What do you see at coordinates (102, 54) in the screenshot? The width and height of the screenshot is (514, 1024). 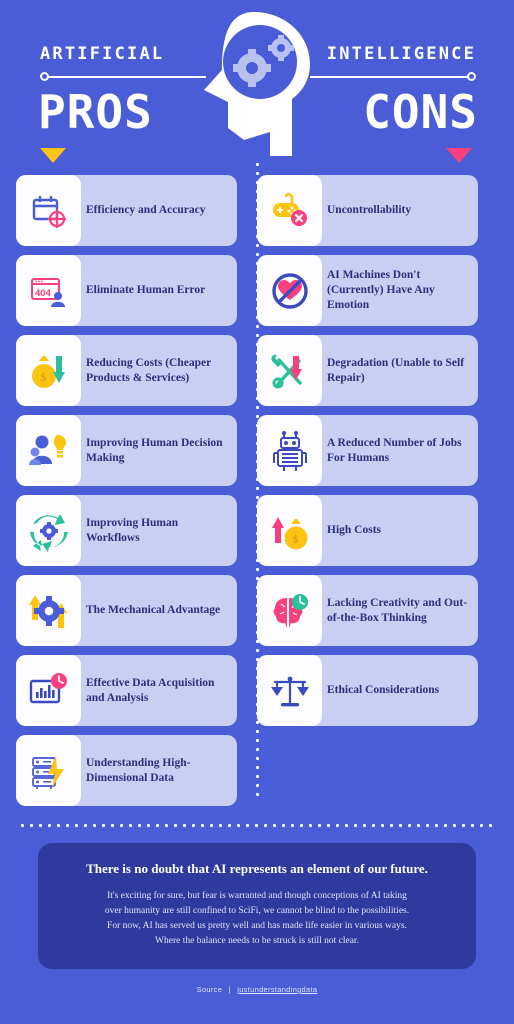 I see `kicker-artificial: ARTIFICIAL` at bounding box center [102, 54].